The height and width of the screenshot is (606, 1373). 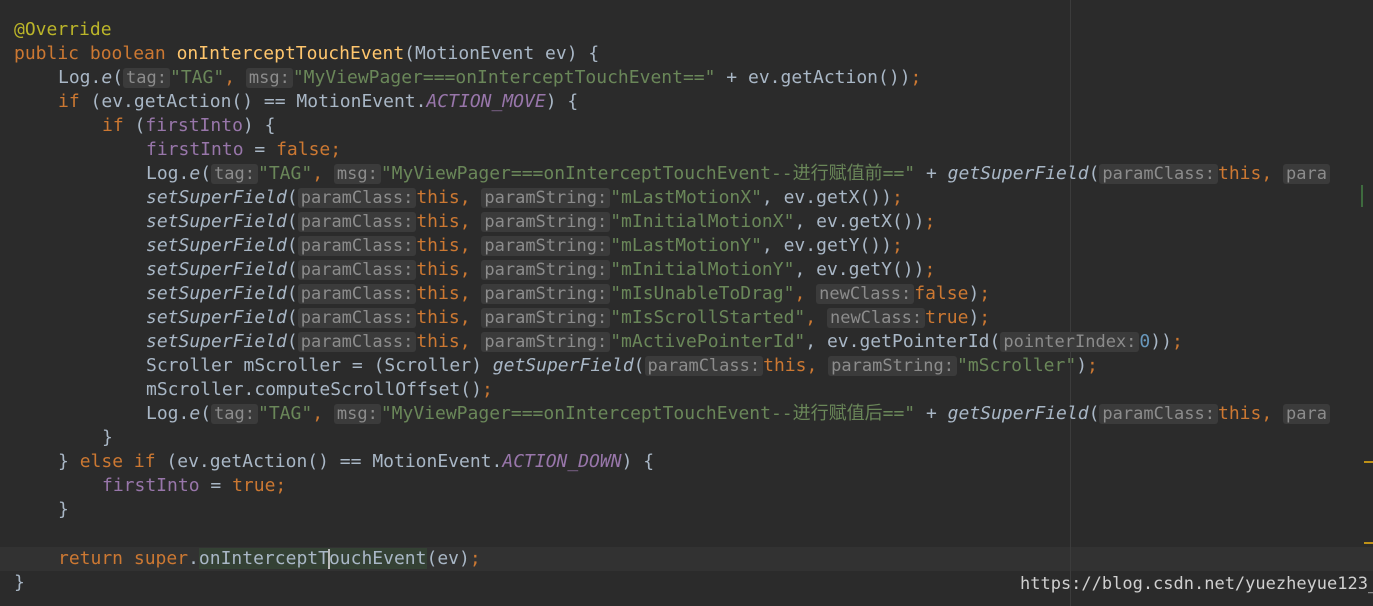 I want to click on code-line-18: }, so click(x=107, y=438).